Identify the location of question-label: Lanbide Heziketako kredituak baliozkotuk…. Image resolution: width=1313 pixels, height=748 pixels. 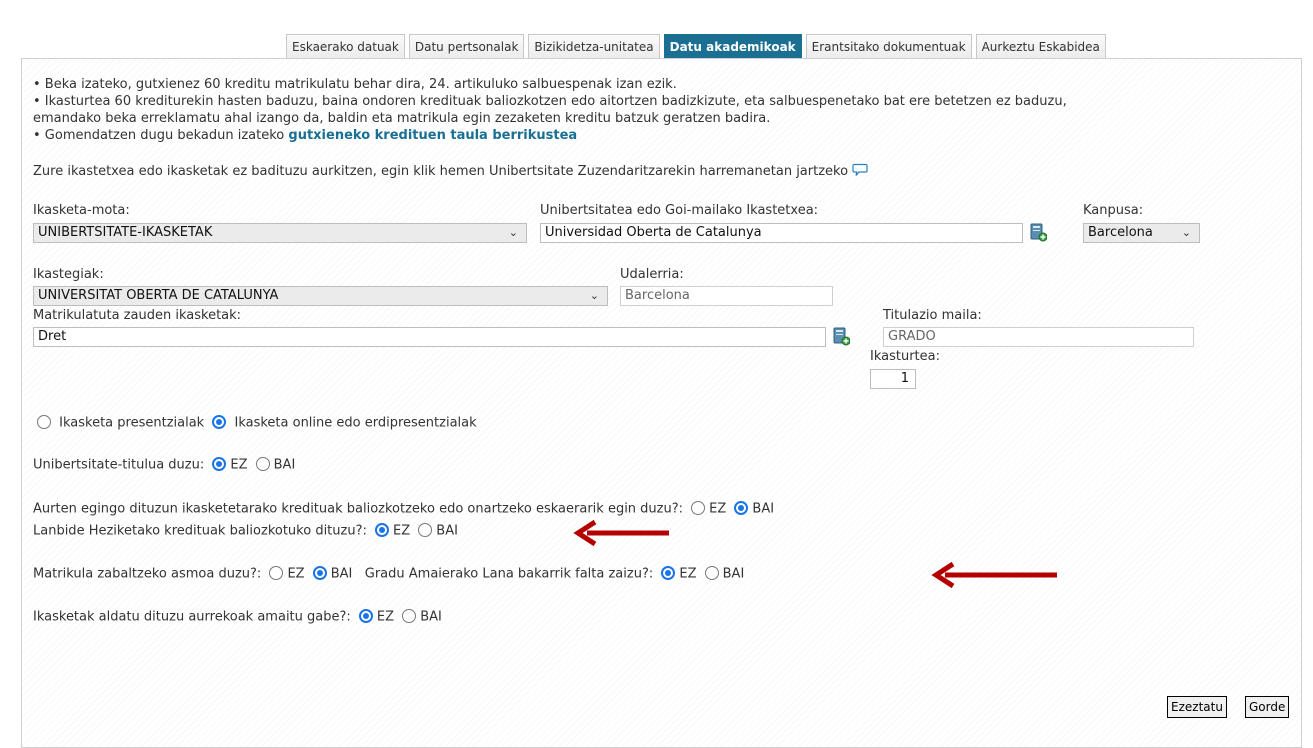
(200, 531).